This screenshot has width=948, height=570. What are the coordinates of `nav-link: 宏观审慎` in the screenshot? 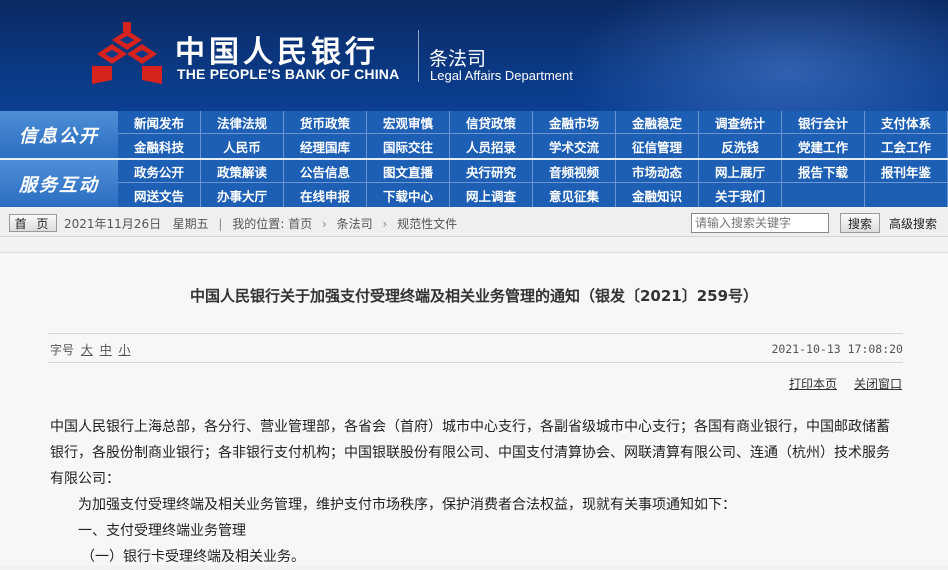 It's located at (408, 122).